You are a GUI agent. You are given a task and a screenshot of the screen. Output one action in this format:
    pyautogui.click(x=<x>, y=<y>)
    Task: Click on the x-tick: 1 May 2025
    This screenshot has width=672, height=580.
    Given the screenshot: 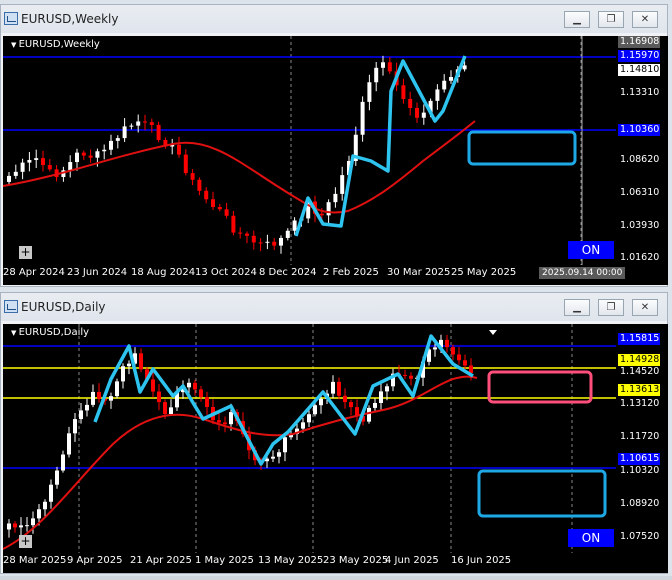 What is the action you would take?
    pyautogui.click(x=224, y=560)
    